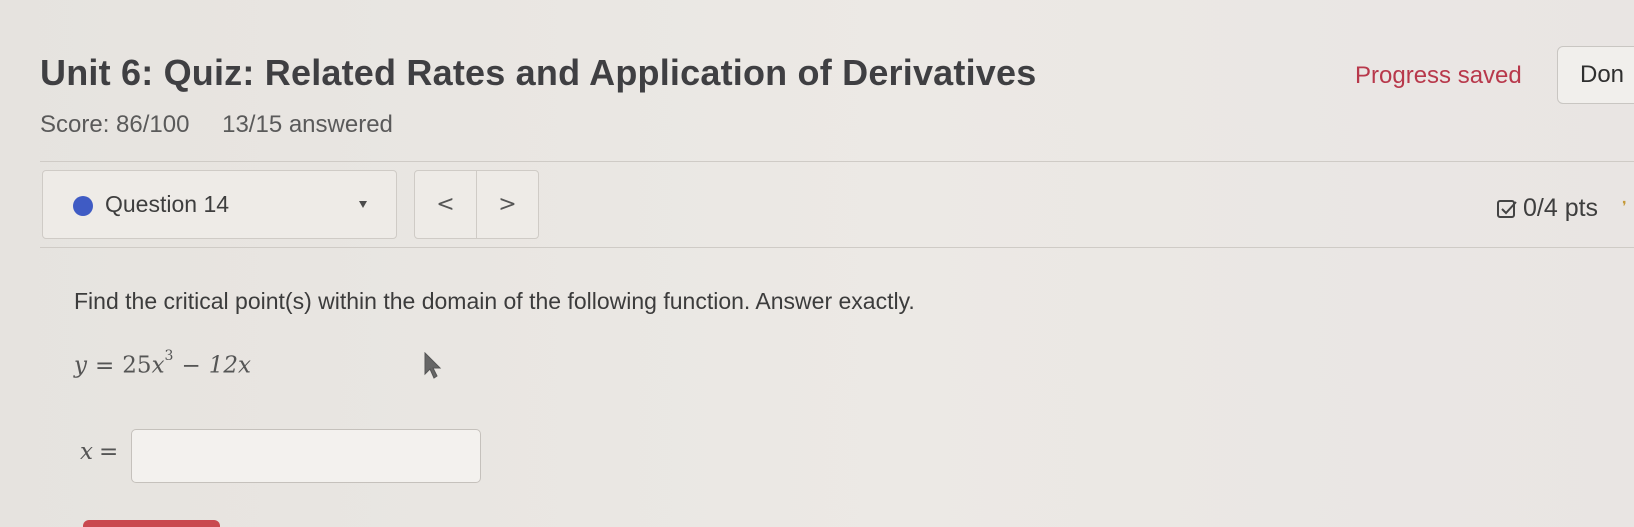 The width and height of the screenshot is (1634, 527). What do you see at coordinates (1595, 75) in the screenshot?
I see `done-button: Don` at bounding box center [1595, 75].